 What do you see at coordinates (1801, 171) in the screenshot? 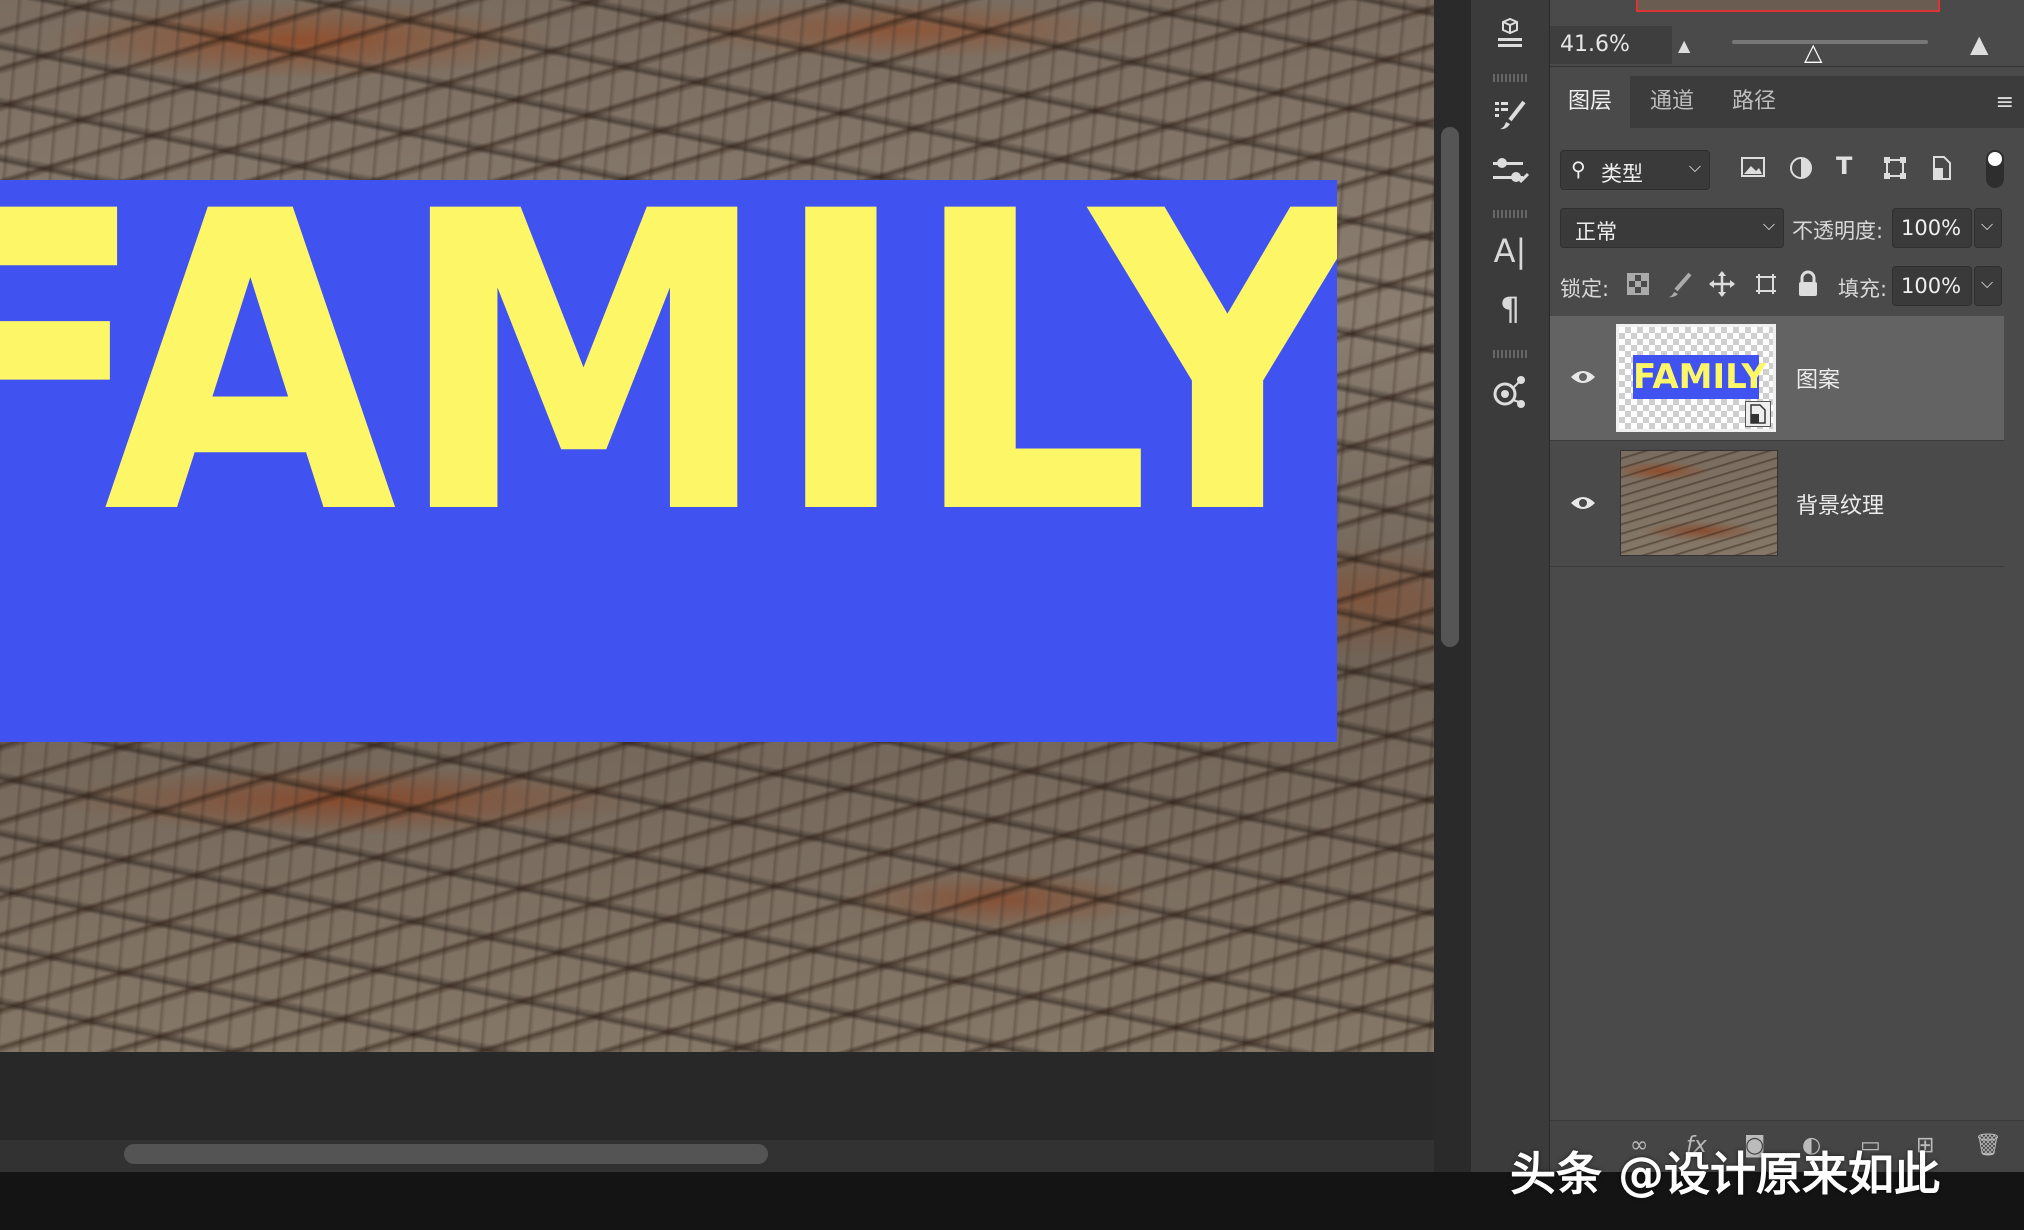
I see `adjustment-filter-icon` at bounding box center [1801, 171].